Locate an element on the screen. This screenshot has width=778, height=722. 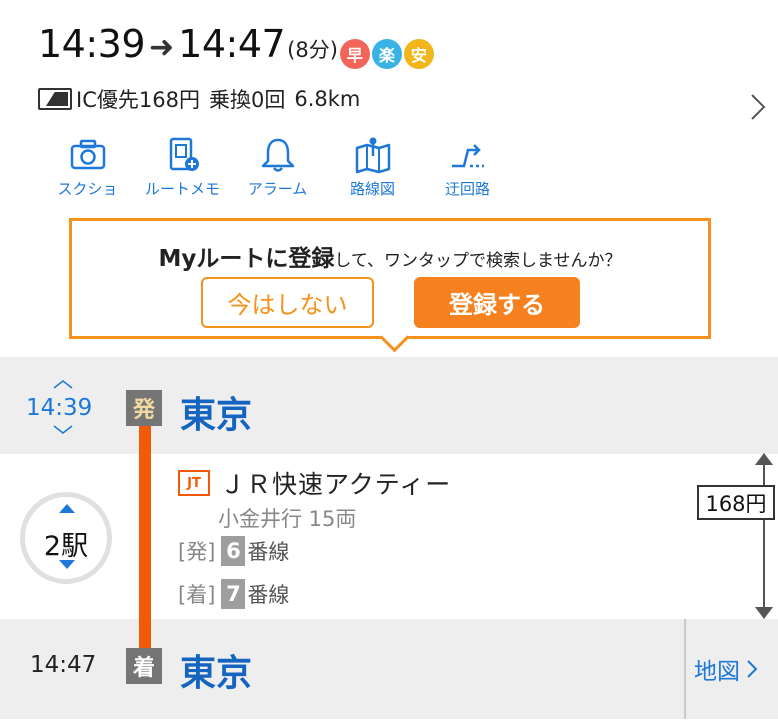
promo-message: Myルートに登録して、ワンタップで検索しませんか？ is located at coordinates (390, 256).